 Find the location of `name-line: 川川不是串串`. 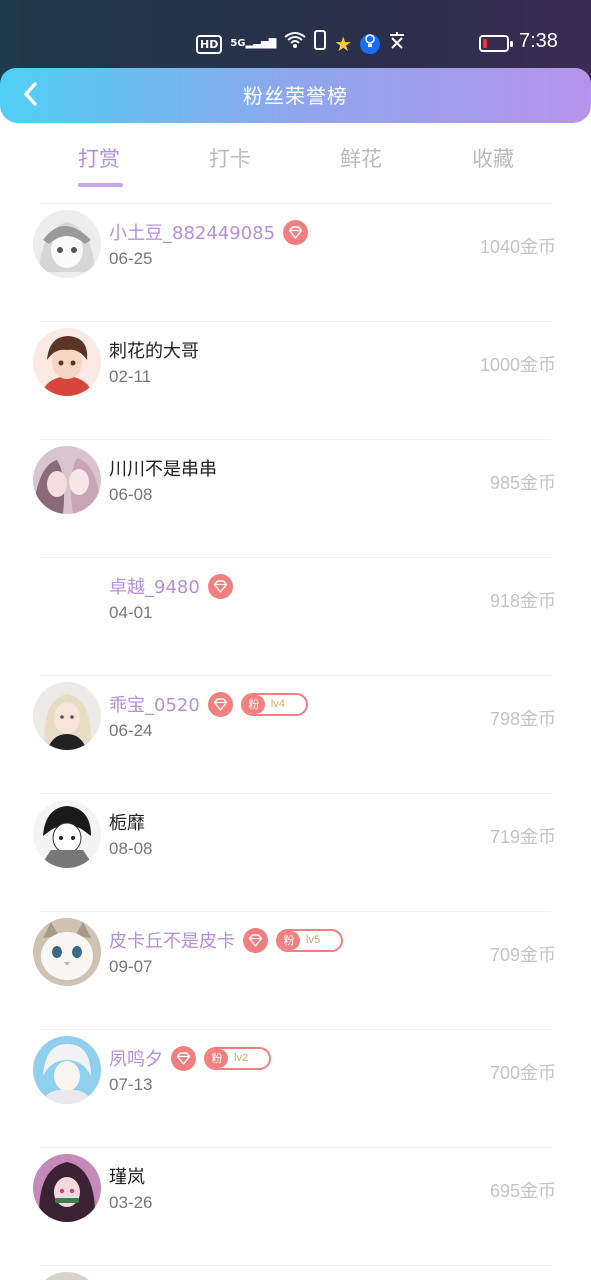

name-line: 川川不是串串 is located at coordinates (163, 468).